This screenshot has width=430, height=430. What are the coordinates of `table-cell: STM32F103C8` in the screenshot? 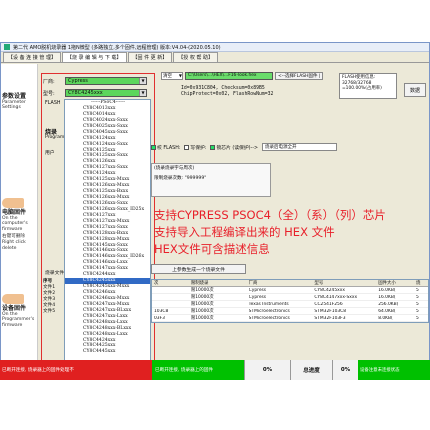 It's located at (330, 311).